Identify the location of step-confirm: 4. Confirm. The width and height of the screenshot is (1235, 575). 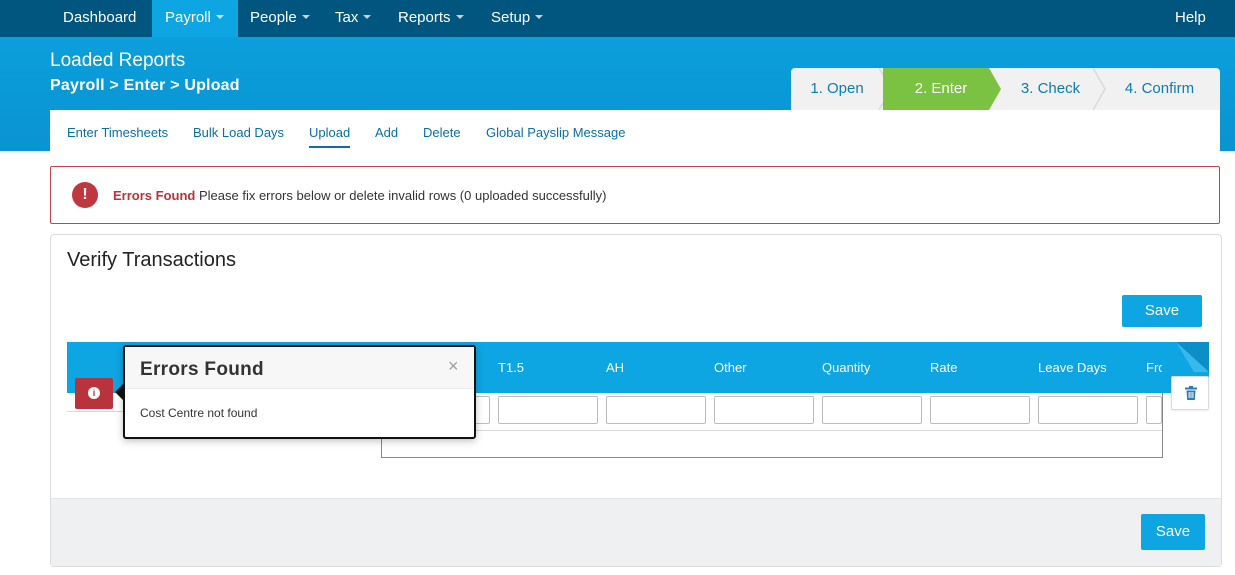
(1159, 89).